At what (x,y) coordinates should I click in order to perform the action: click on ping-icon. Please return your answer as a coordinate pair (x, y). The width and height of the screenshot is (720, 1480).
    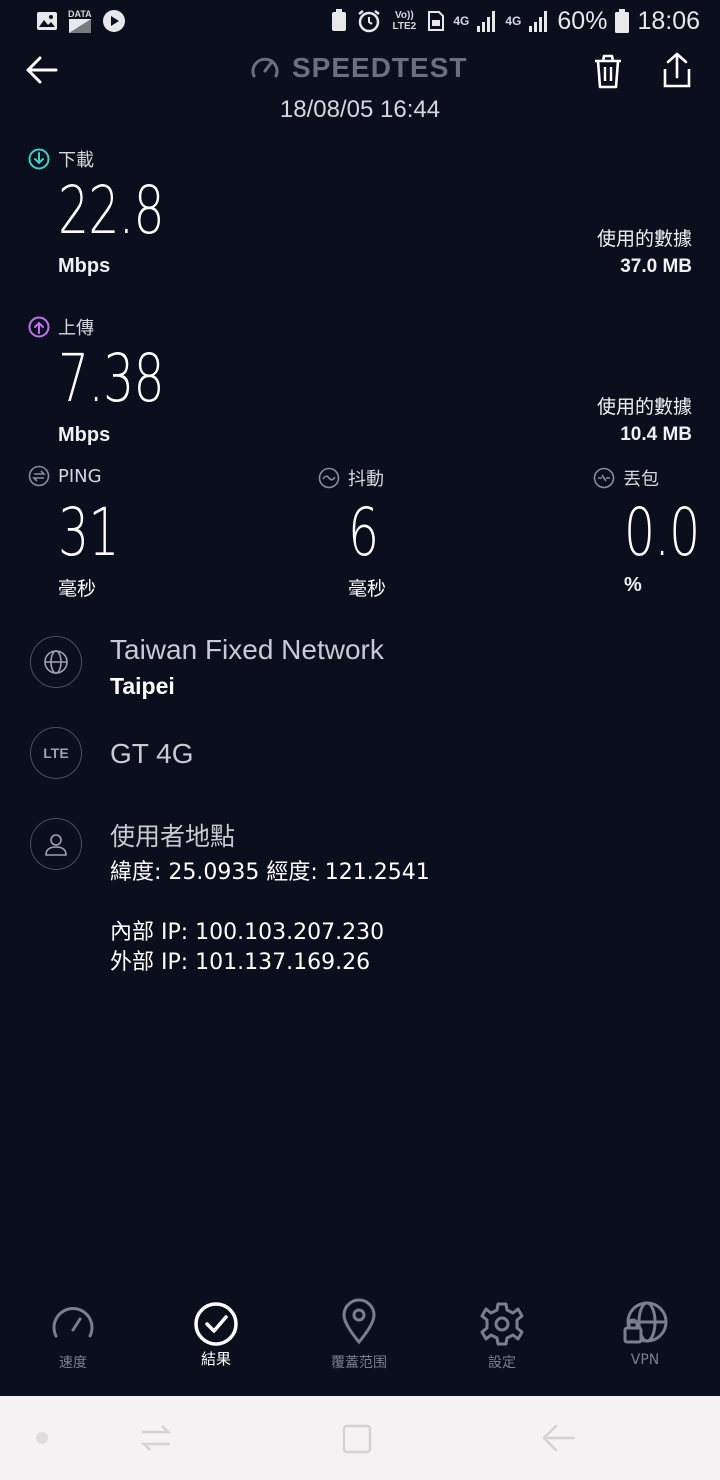
    Looking at the image, I should click on (39, 476).